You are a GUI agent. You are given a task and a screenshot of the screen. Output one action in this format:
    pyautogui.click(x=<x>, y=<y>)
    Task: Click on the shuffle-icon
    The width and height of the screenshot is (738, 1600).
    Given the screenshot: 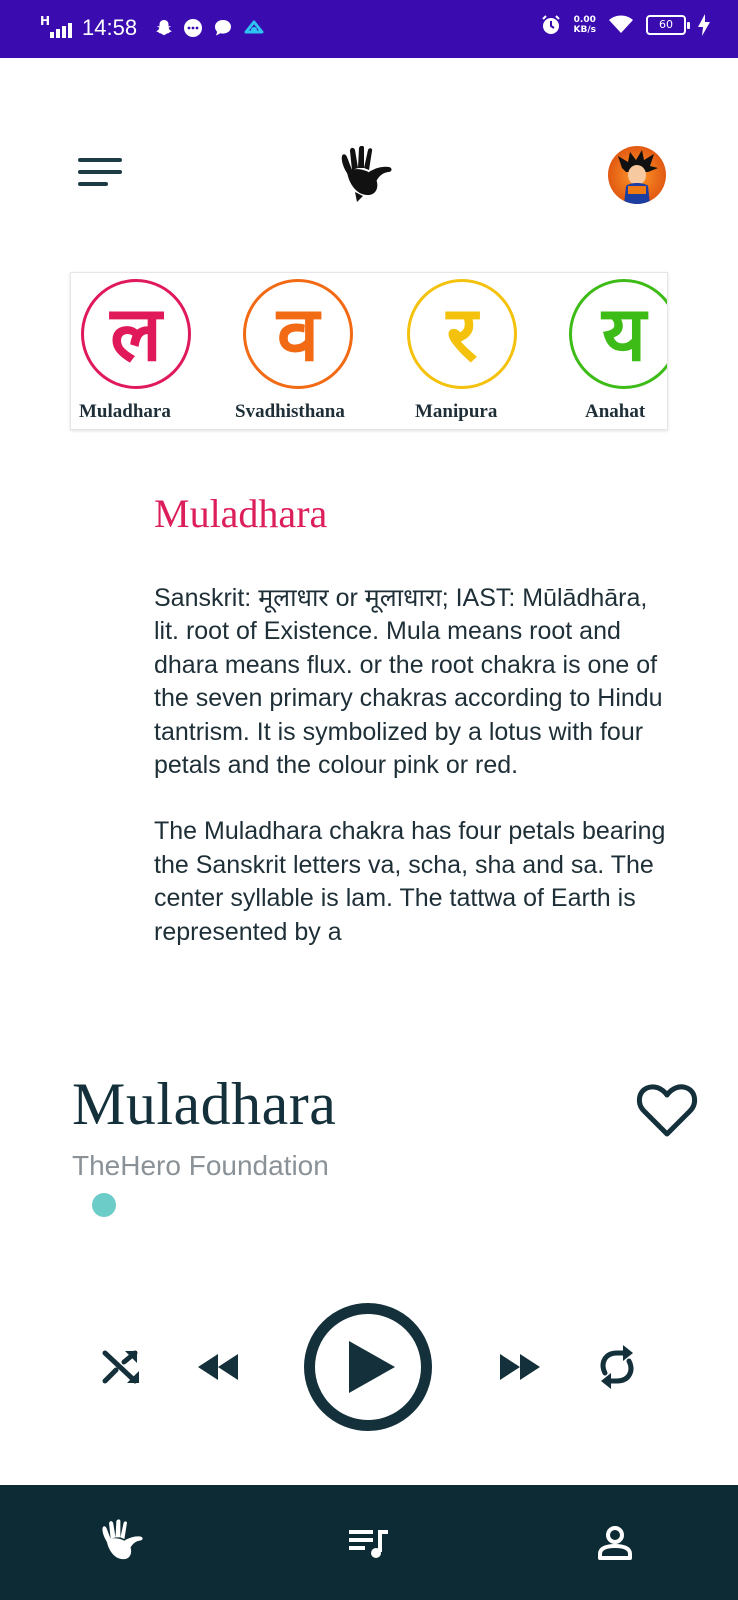 What is the action you would take?
    pyautogui.click(x=121, y=1367)
    